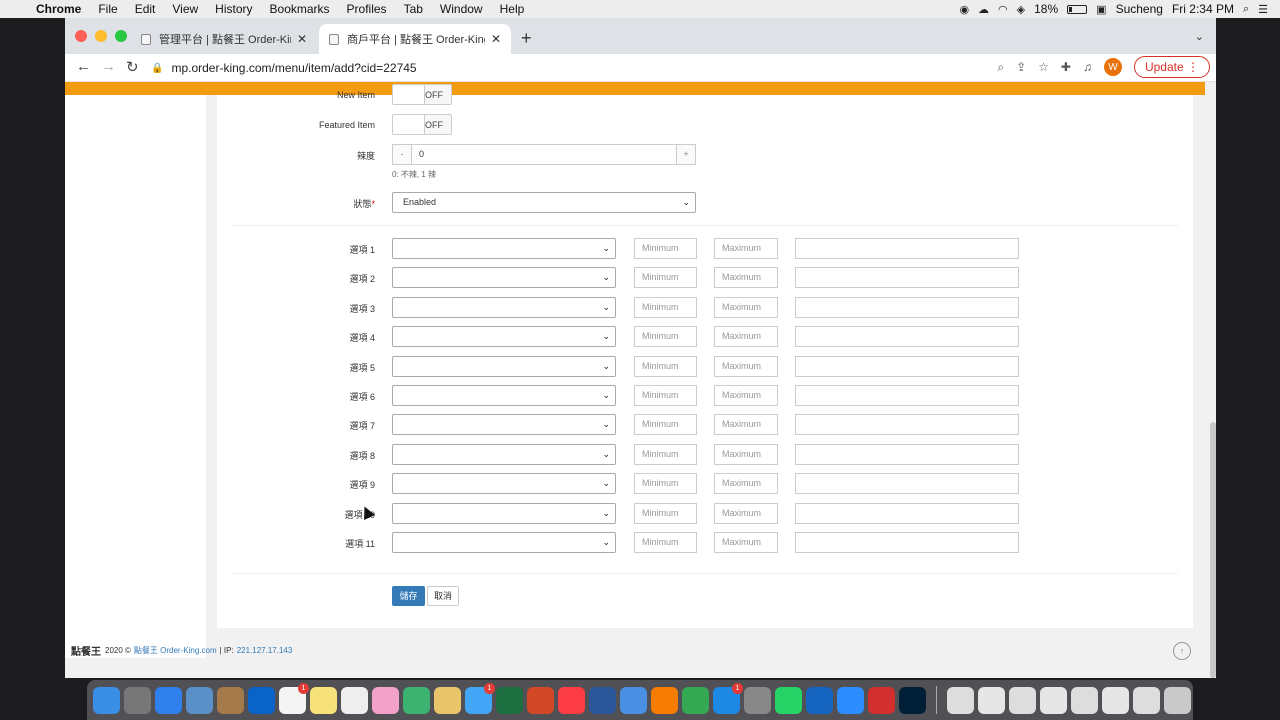 The height and width of the screenshot is (720, 1280). I want to click on media-control-icon: ♫, so click(1087, 67).